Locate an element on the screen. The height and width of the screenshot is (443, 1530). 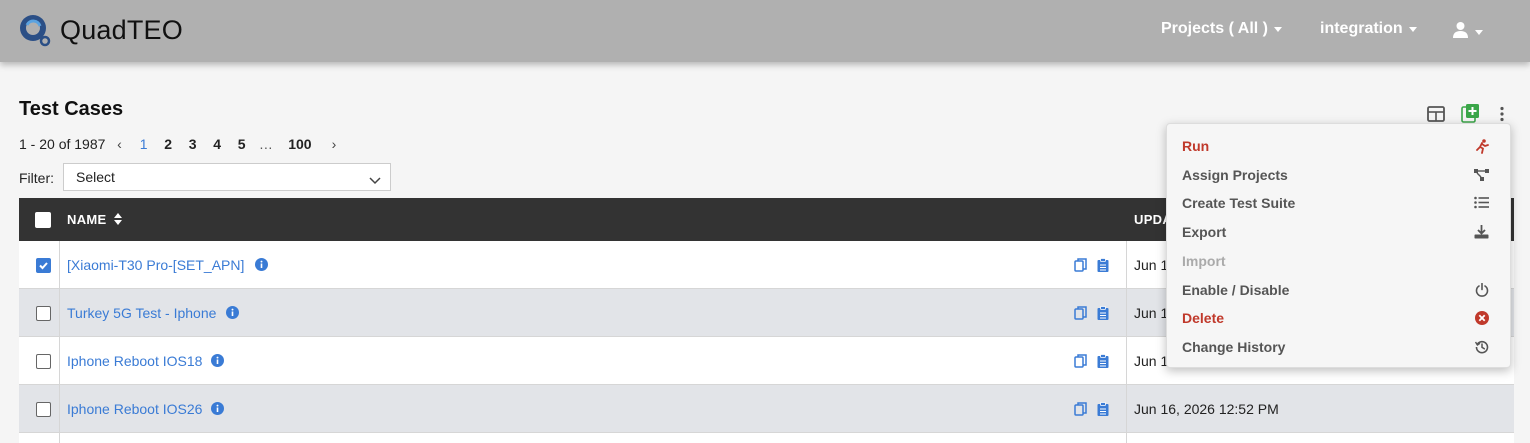
menu-item-change-history: Change History is located at coordinates (1339, 348).